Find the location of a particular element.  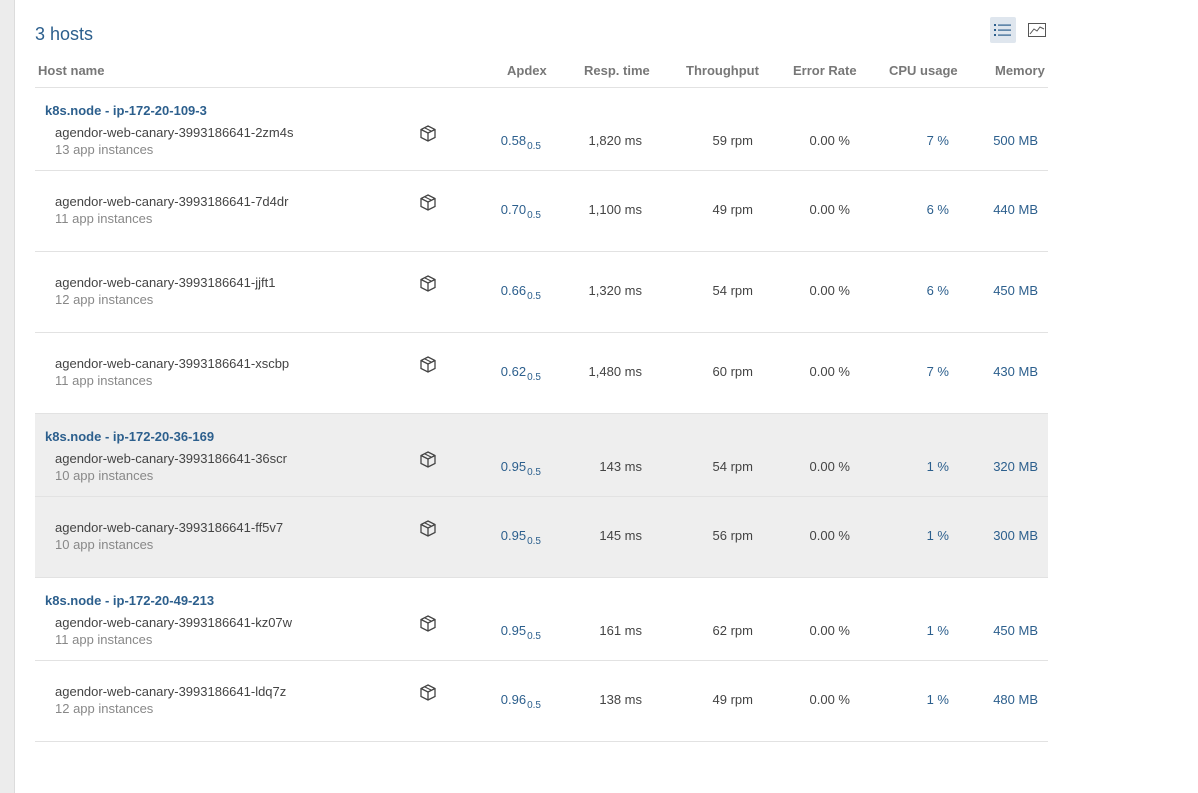

apdex-value: 0.620.5 is located at coordinates (513, 373).